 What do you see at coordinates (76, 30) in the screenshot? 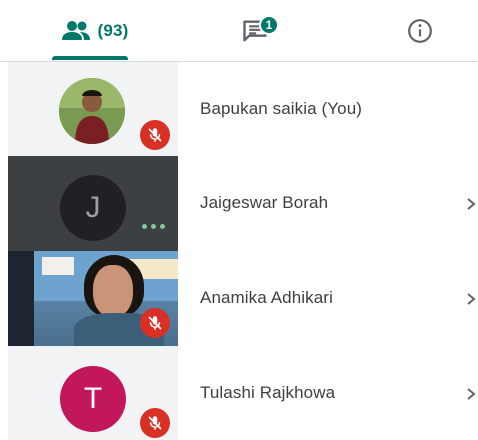
I see `people-icon` at bounding box center [76, 30].